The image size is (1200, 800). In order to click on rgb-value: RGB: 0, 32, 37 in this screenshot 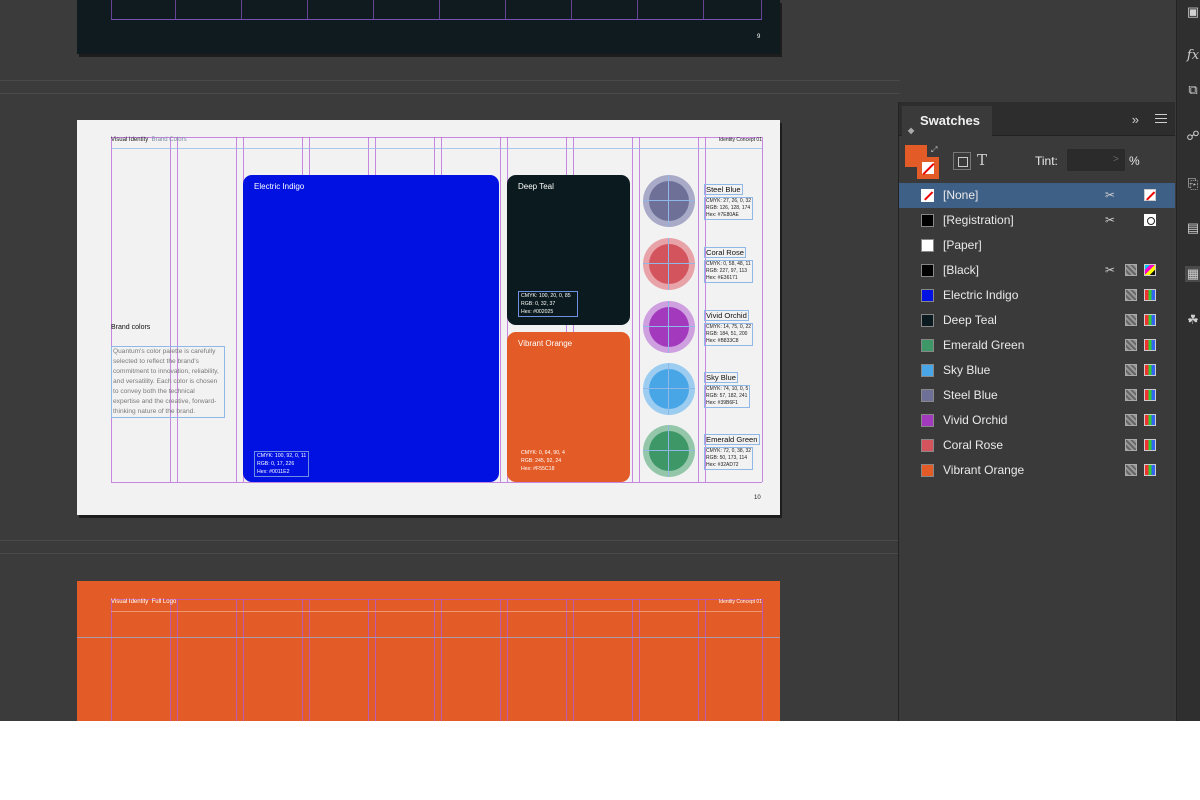, I will do `click(538, 304)`.